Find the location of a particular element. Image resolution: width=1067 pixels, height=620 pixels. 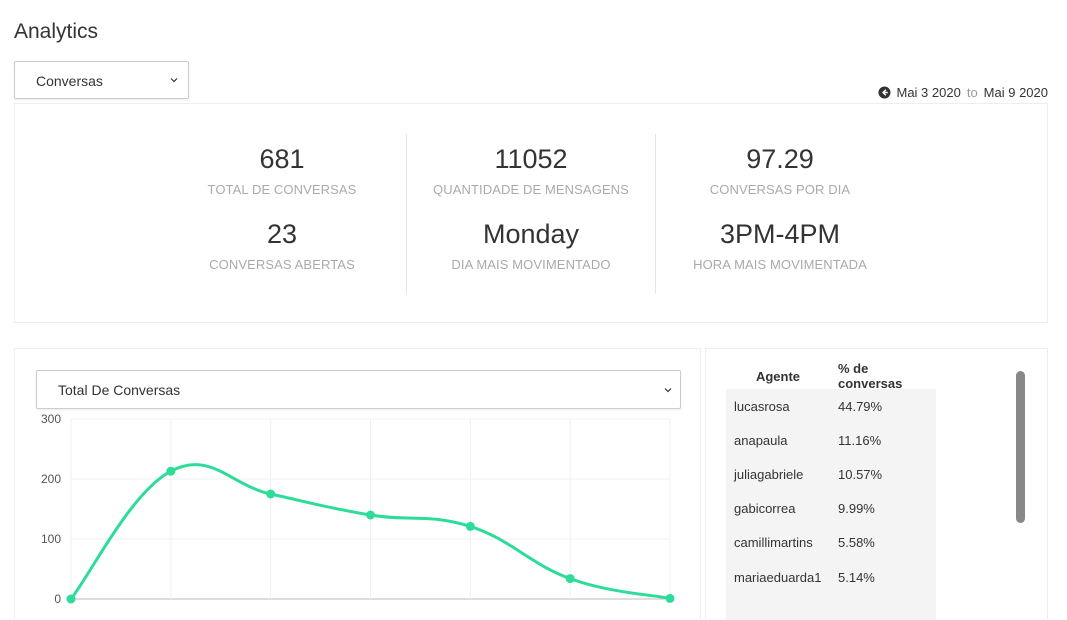

table-row: anapaula 11.16% is located at coordinates (831, 440).